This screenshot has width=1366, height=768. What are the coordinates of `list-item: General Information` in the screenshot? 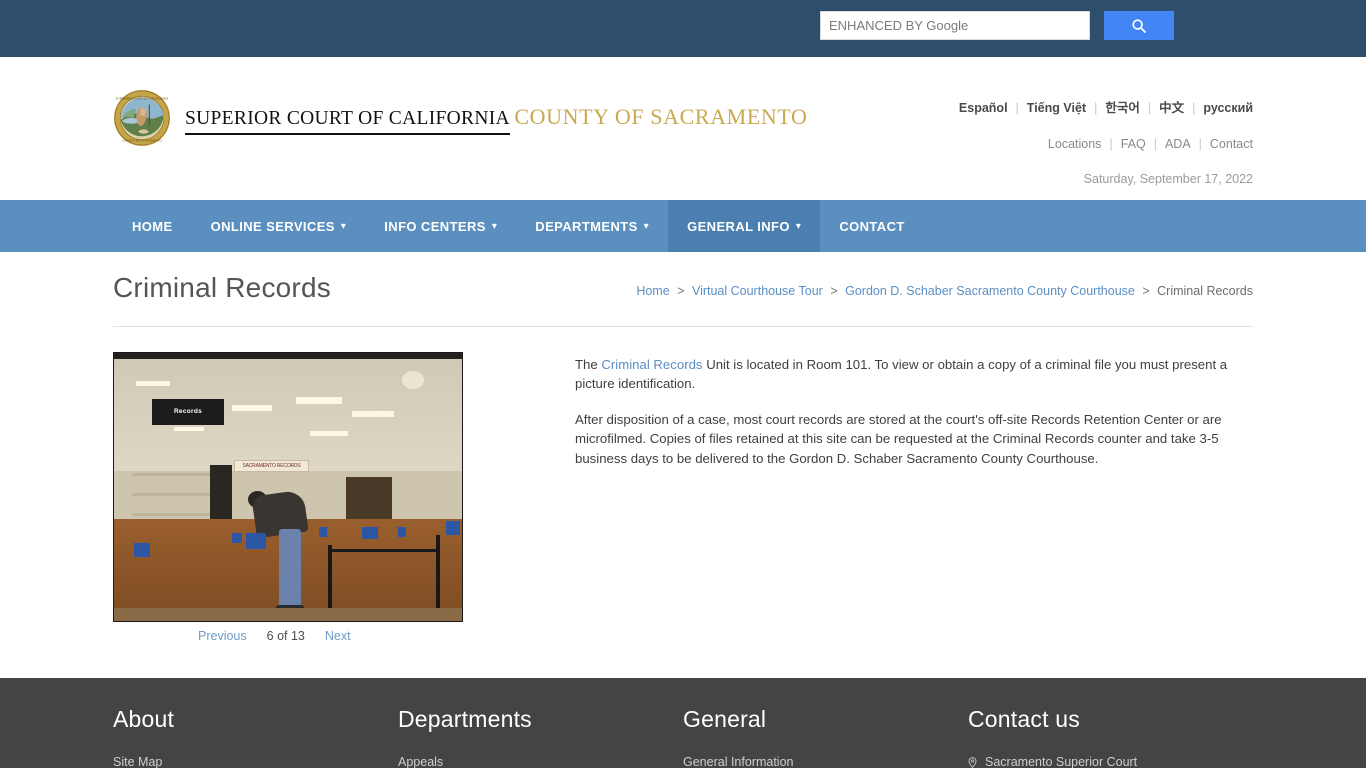 It's located at (825, 761).